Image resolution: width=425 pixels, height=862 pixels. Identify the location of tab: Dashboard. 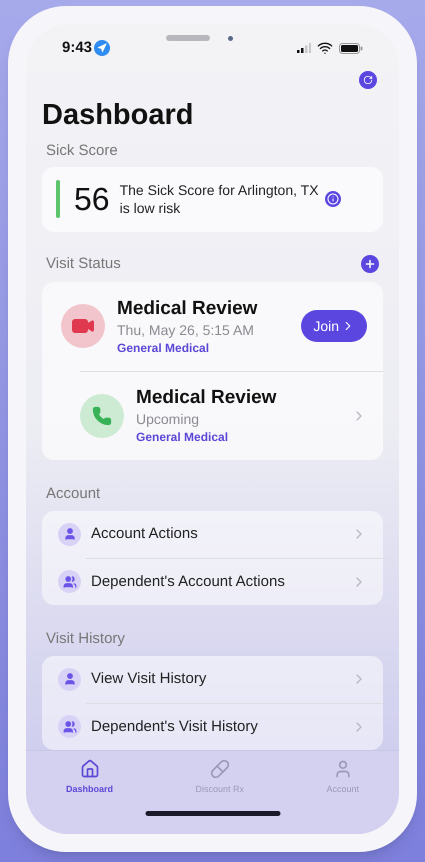
(90, 777).